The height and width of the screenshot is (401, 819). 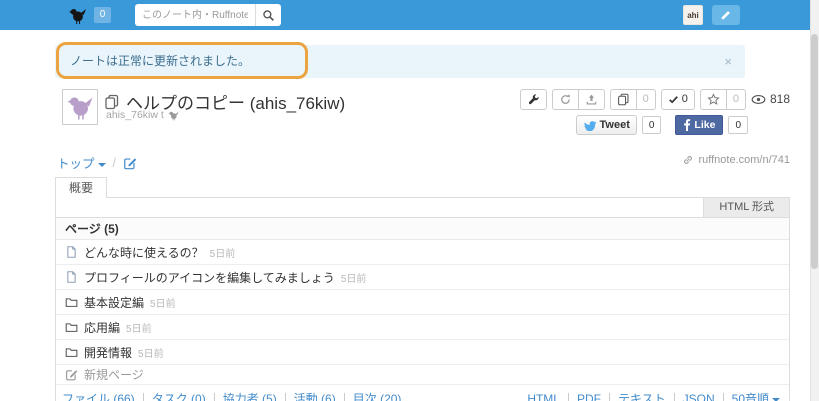 I want to click on html-export-link: HTML, so click(x=543, y=396).